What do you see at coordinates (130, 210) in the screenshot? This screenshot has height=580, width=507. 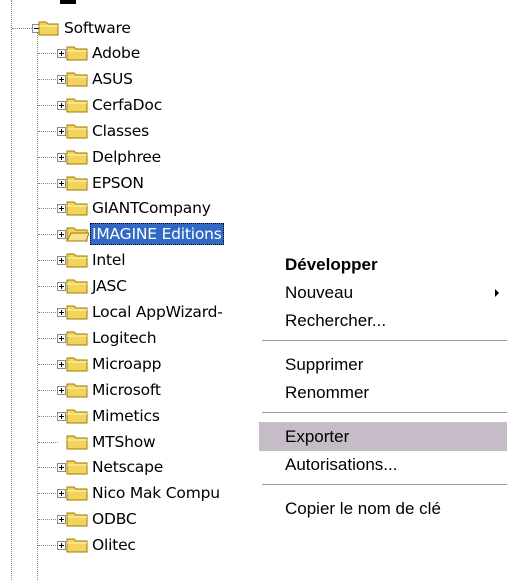 I see `tree-node: GIANTCompany` at bounding box center [130, 210].